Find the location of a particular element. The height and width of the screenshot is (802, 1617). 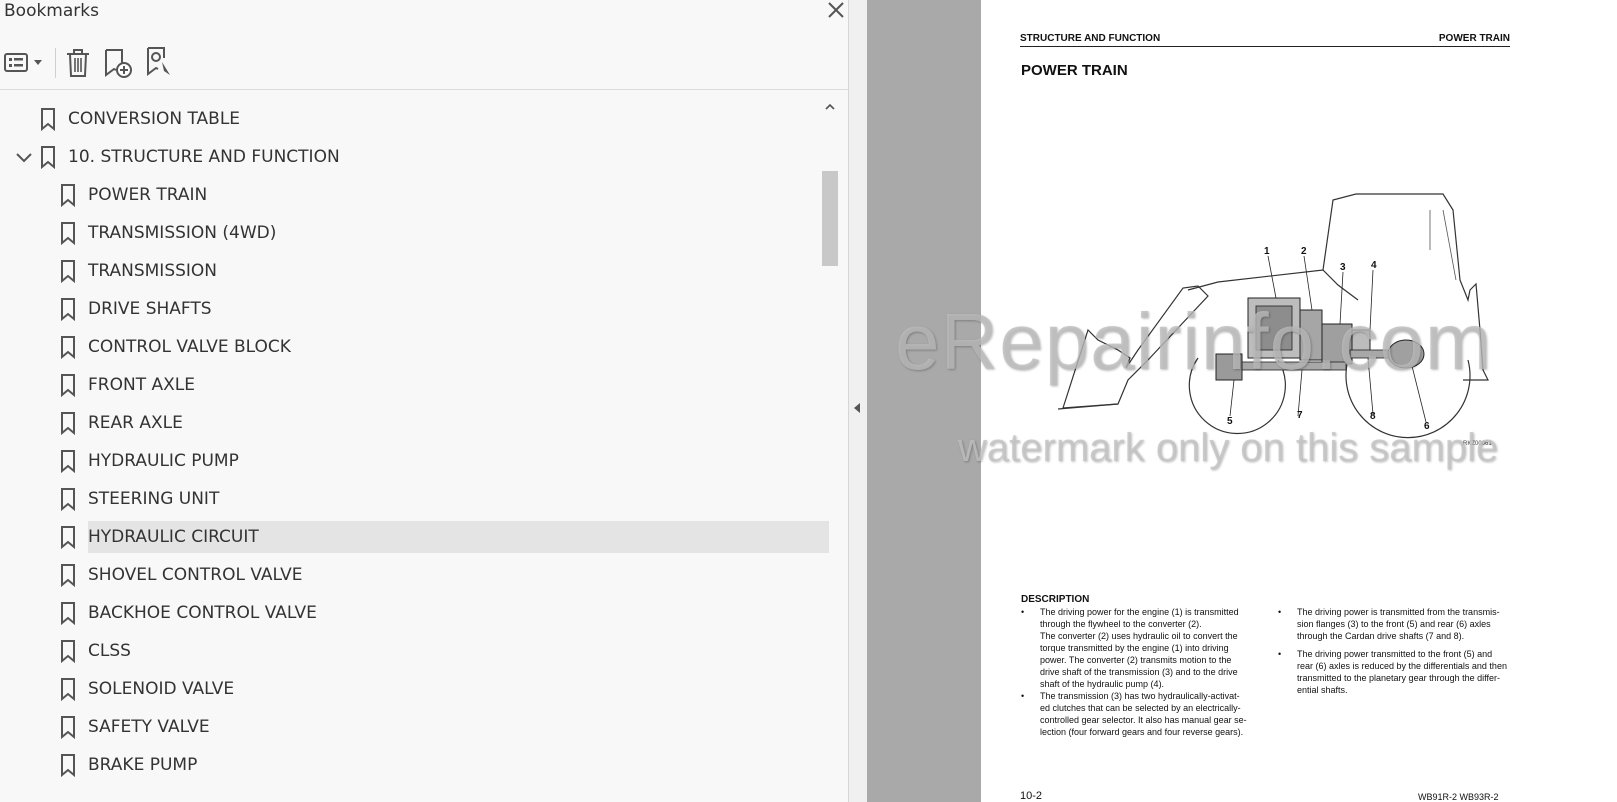

bookmark-item: TRANSMISSION is located at coordinates (438, 271).